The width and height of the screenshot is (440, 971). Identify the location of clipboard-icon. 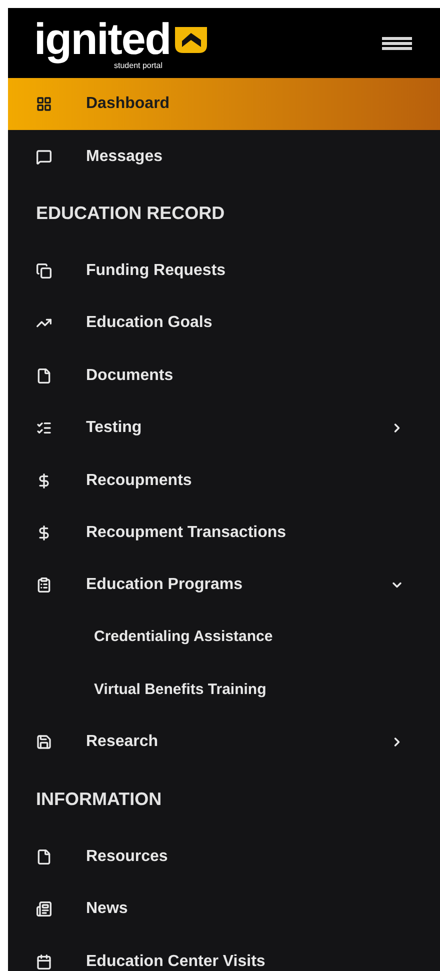
(44, 585).